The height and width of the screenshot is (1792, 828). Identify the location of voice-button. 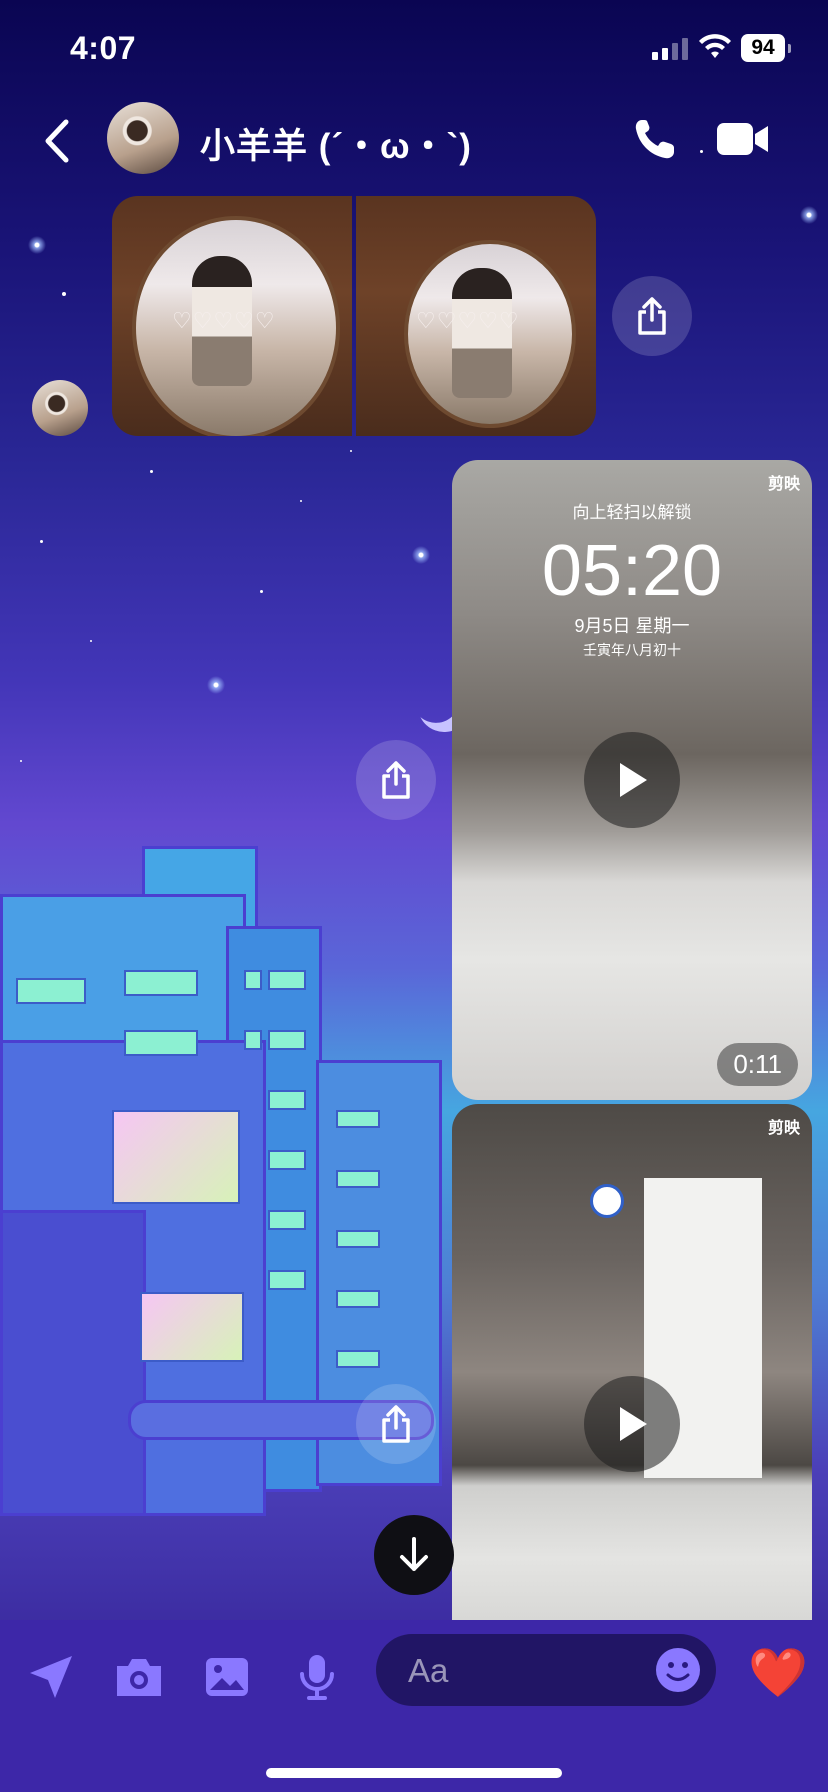
(317, 1677).